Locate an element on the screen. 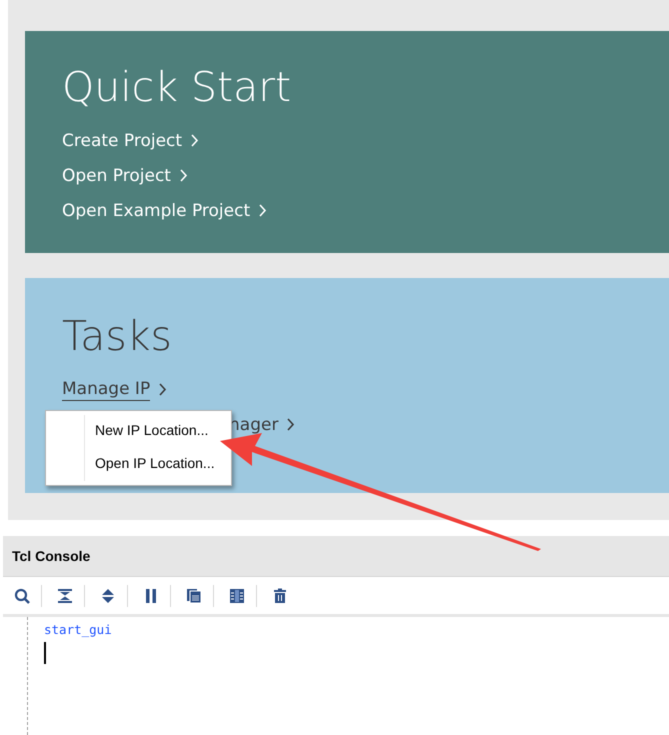  panel-title: Tcl Console is located at coordinates (51, 556).